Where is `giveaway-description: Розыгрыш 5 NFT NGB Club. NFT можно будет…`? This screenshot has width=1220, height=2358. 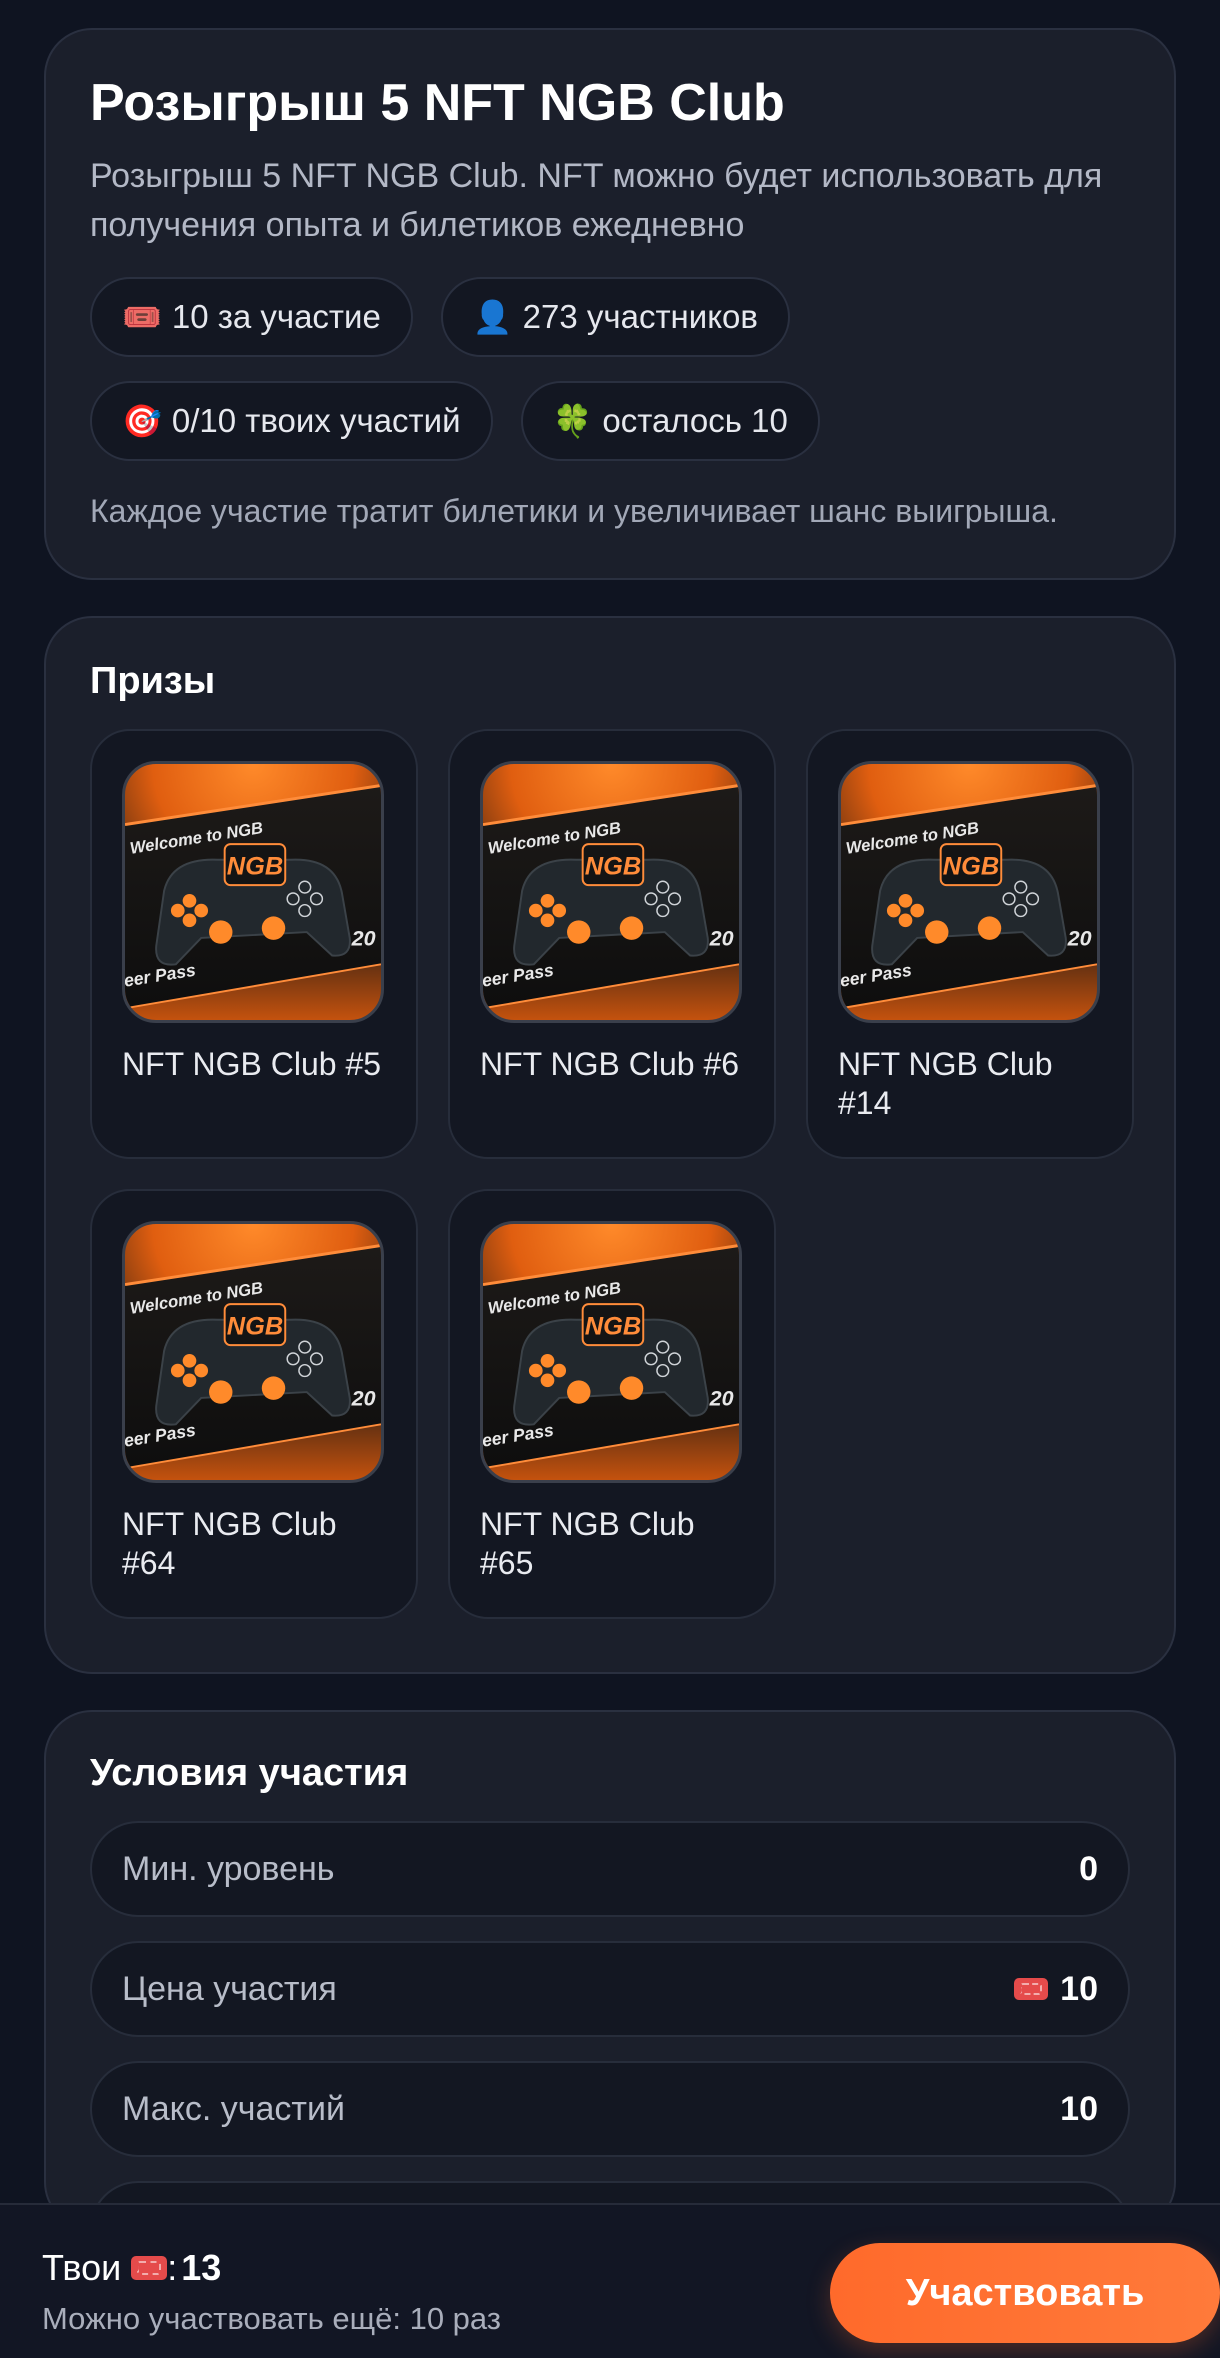
giveaway-description: Розыгрыш 5 NFT NGB Club. NFT можно будет… is located at coordinates (596, 200).